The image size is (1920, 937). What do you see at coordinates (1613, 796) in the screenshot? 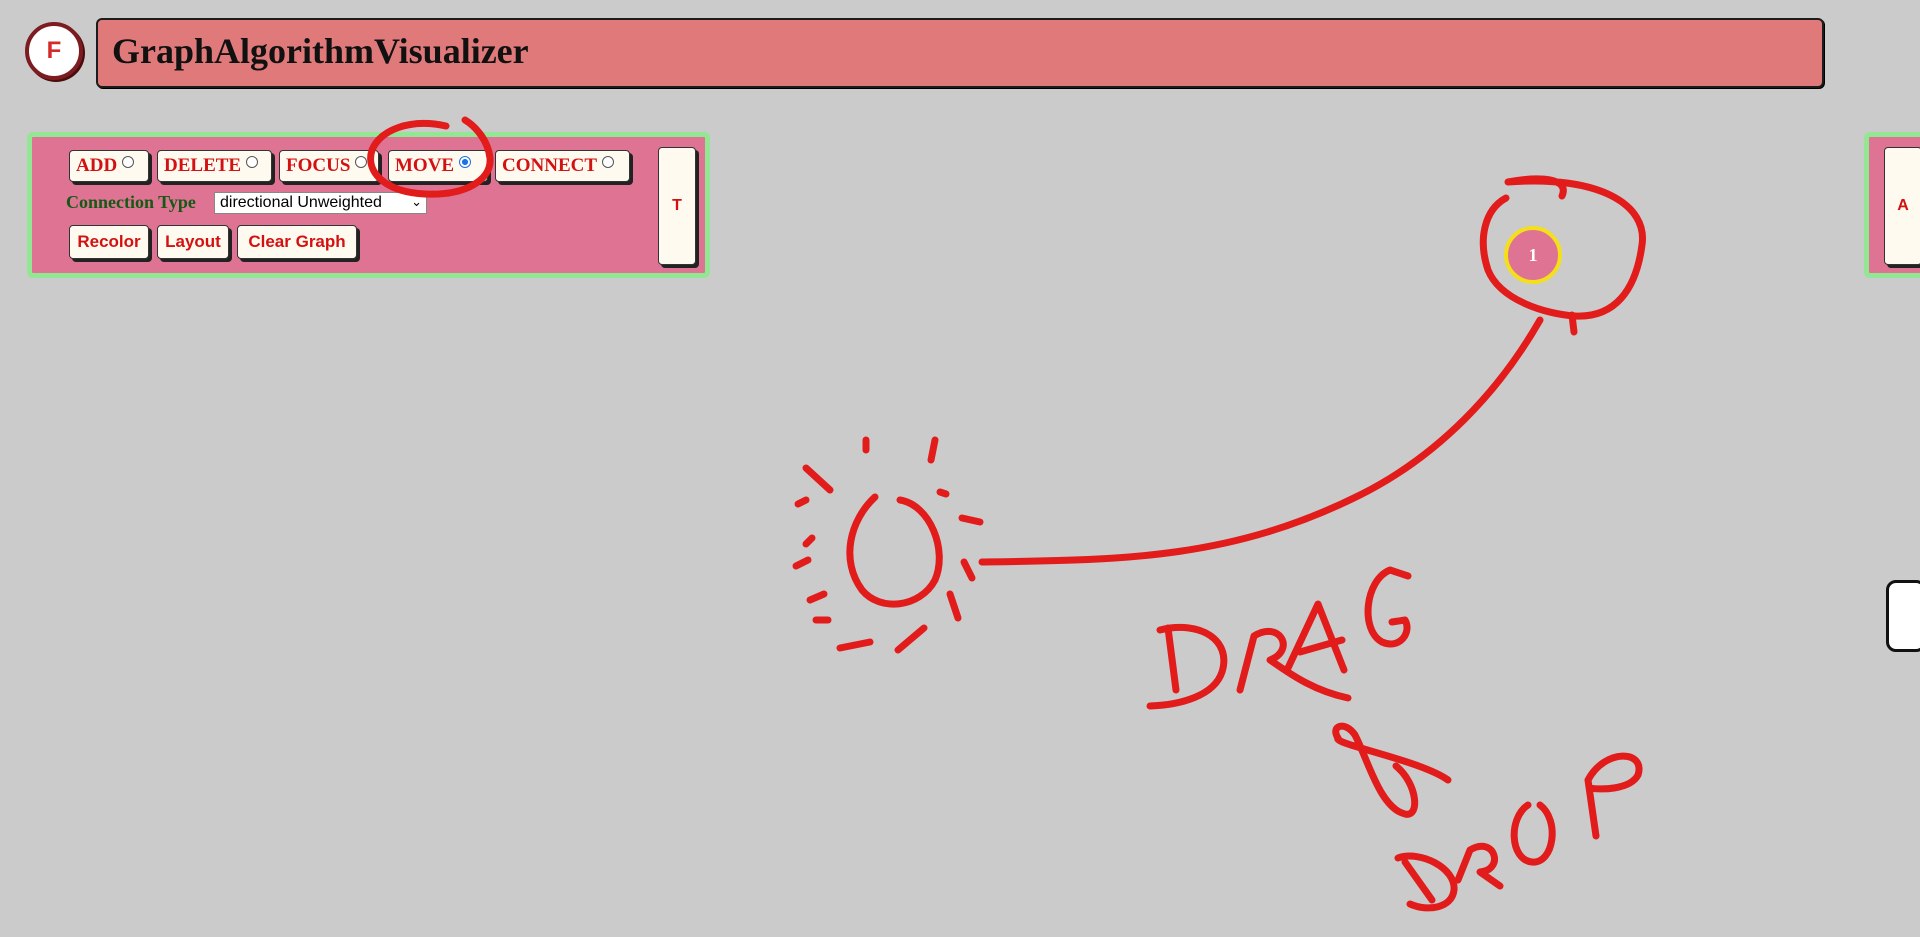
I see `drop-letter-p` at bounding box center [1613, 796].